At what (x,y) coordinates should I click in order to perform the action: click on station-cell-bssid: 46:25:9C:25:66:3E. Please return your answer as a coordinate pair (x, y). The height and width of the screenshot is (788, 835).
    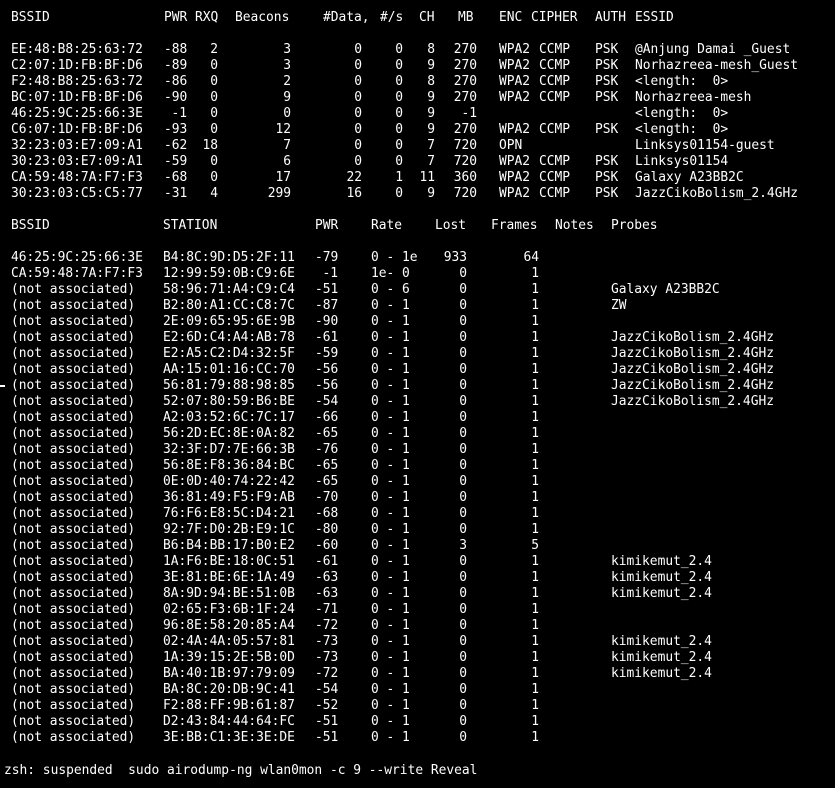
    Looking at the image, I should click on (77, 257).